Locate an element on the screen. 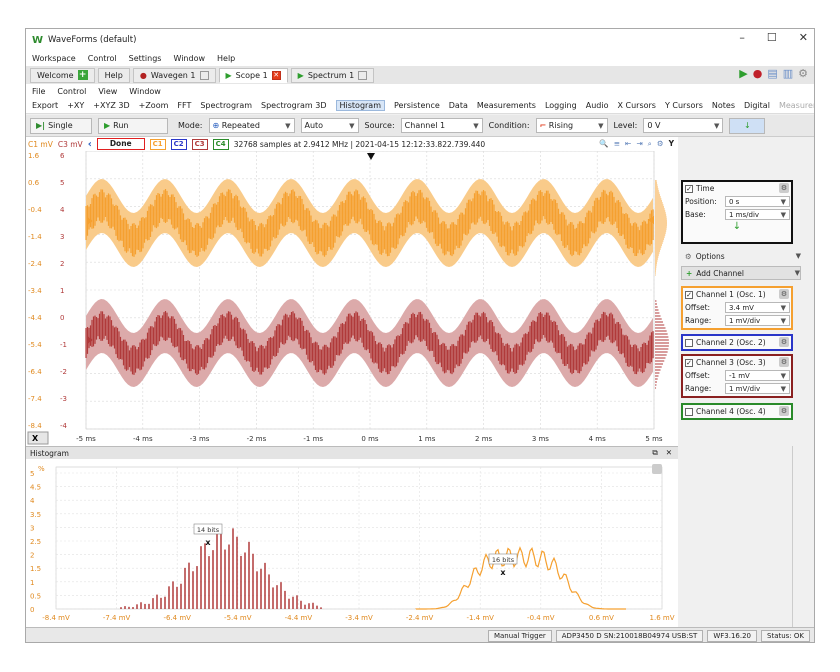  toolbar-export: Export is located at coordinates (45, 105).